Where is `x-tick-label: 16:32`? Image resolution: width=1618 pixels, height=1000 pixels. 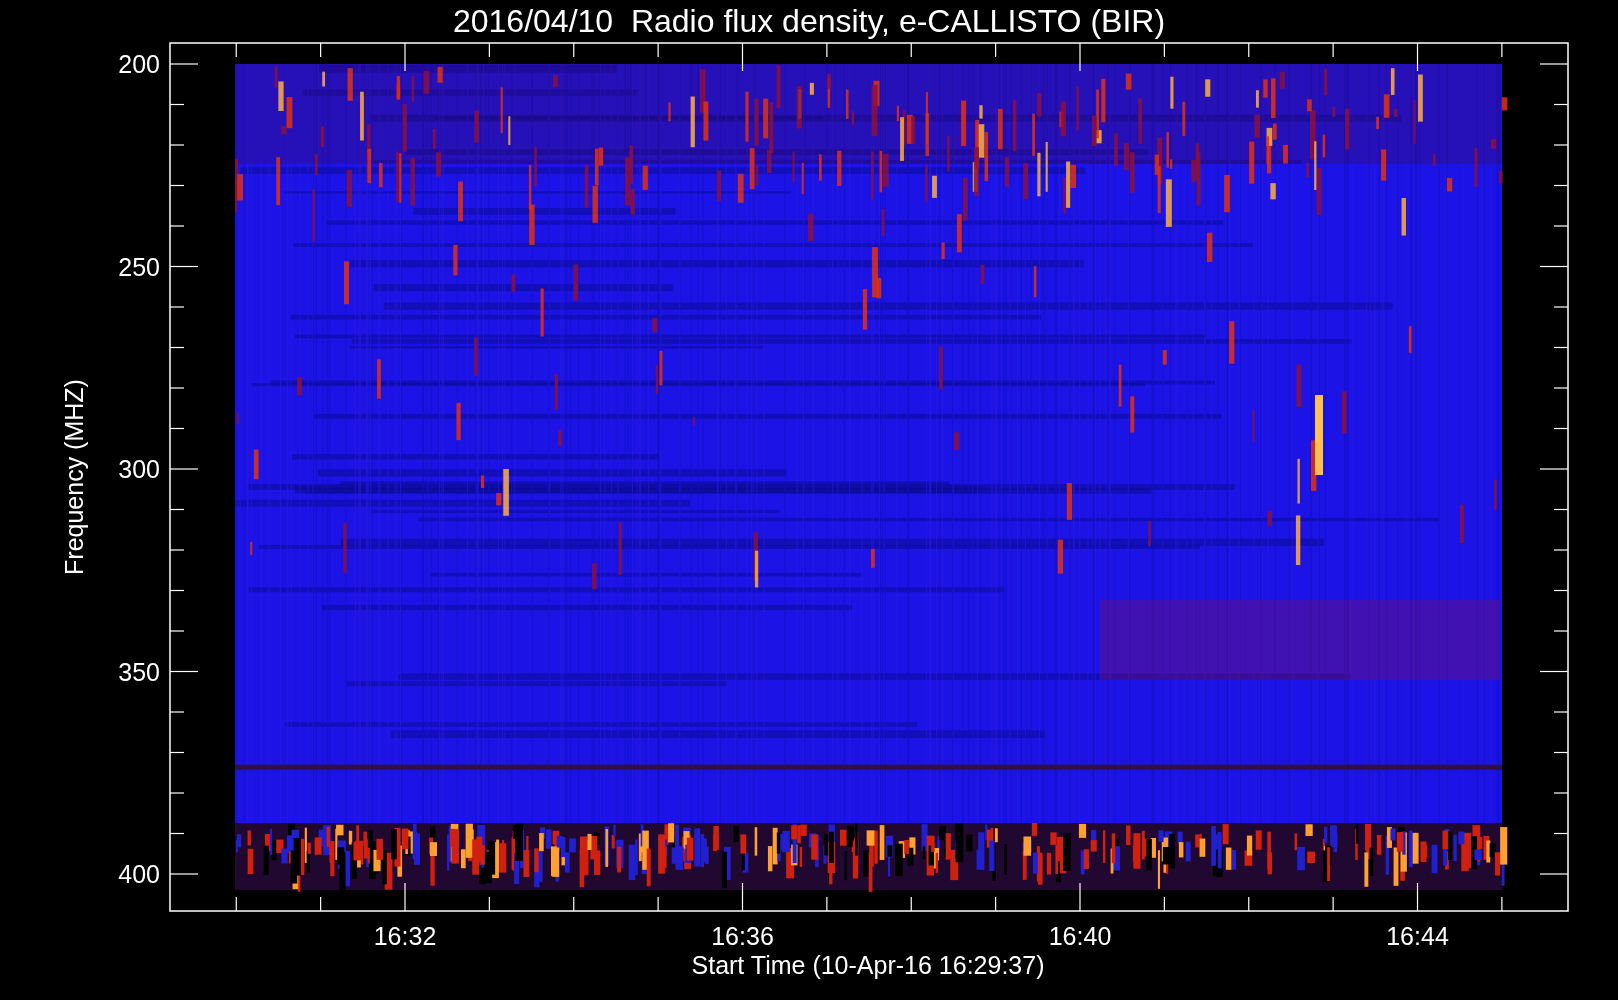
x-tick-label: 16:32 is located at coordinates (405, 936).